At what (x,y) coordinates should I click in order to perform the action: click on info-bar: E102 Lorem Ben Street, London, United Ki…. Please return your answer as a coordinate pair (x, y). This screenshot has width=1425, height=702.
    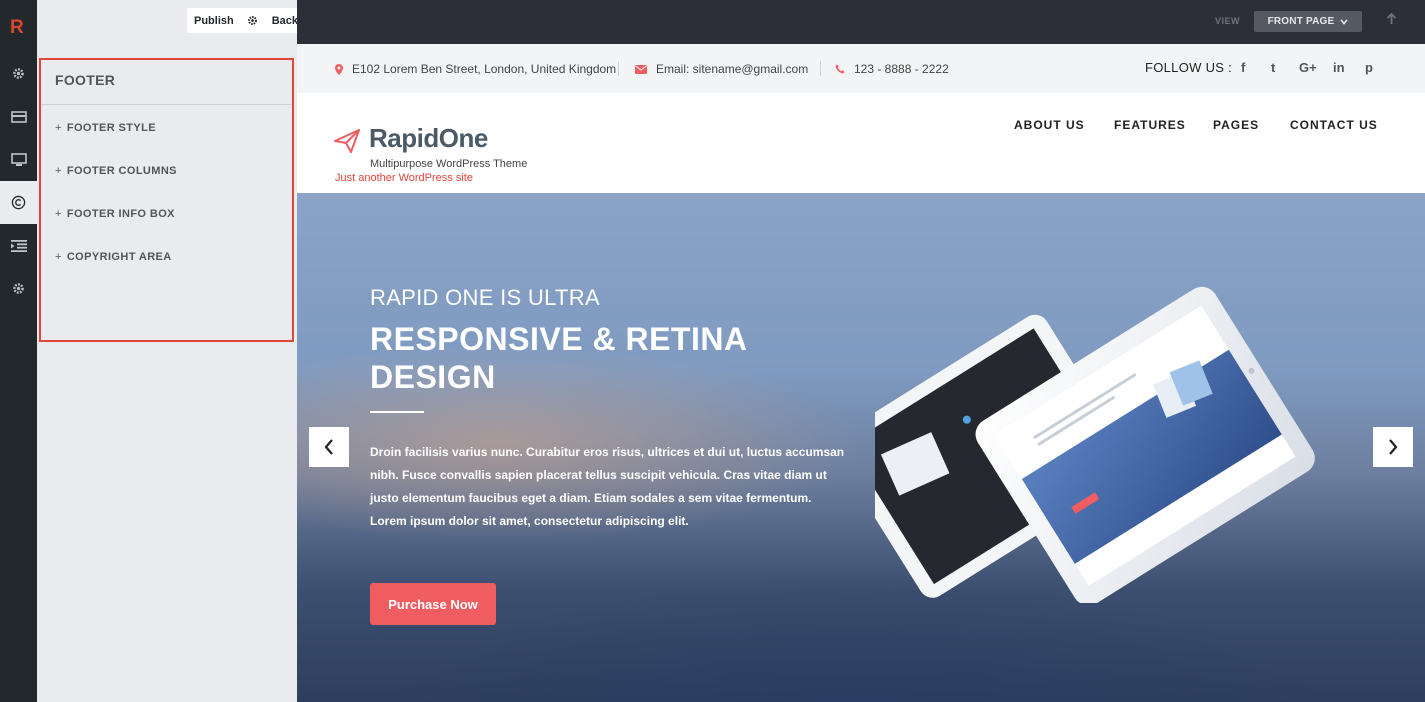
    Looking at the image, I should click on (861, 68).